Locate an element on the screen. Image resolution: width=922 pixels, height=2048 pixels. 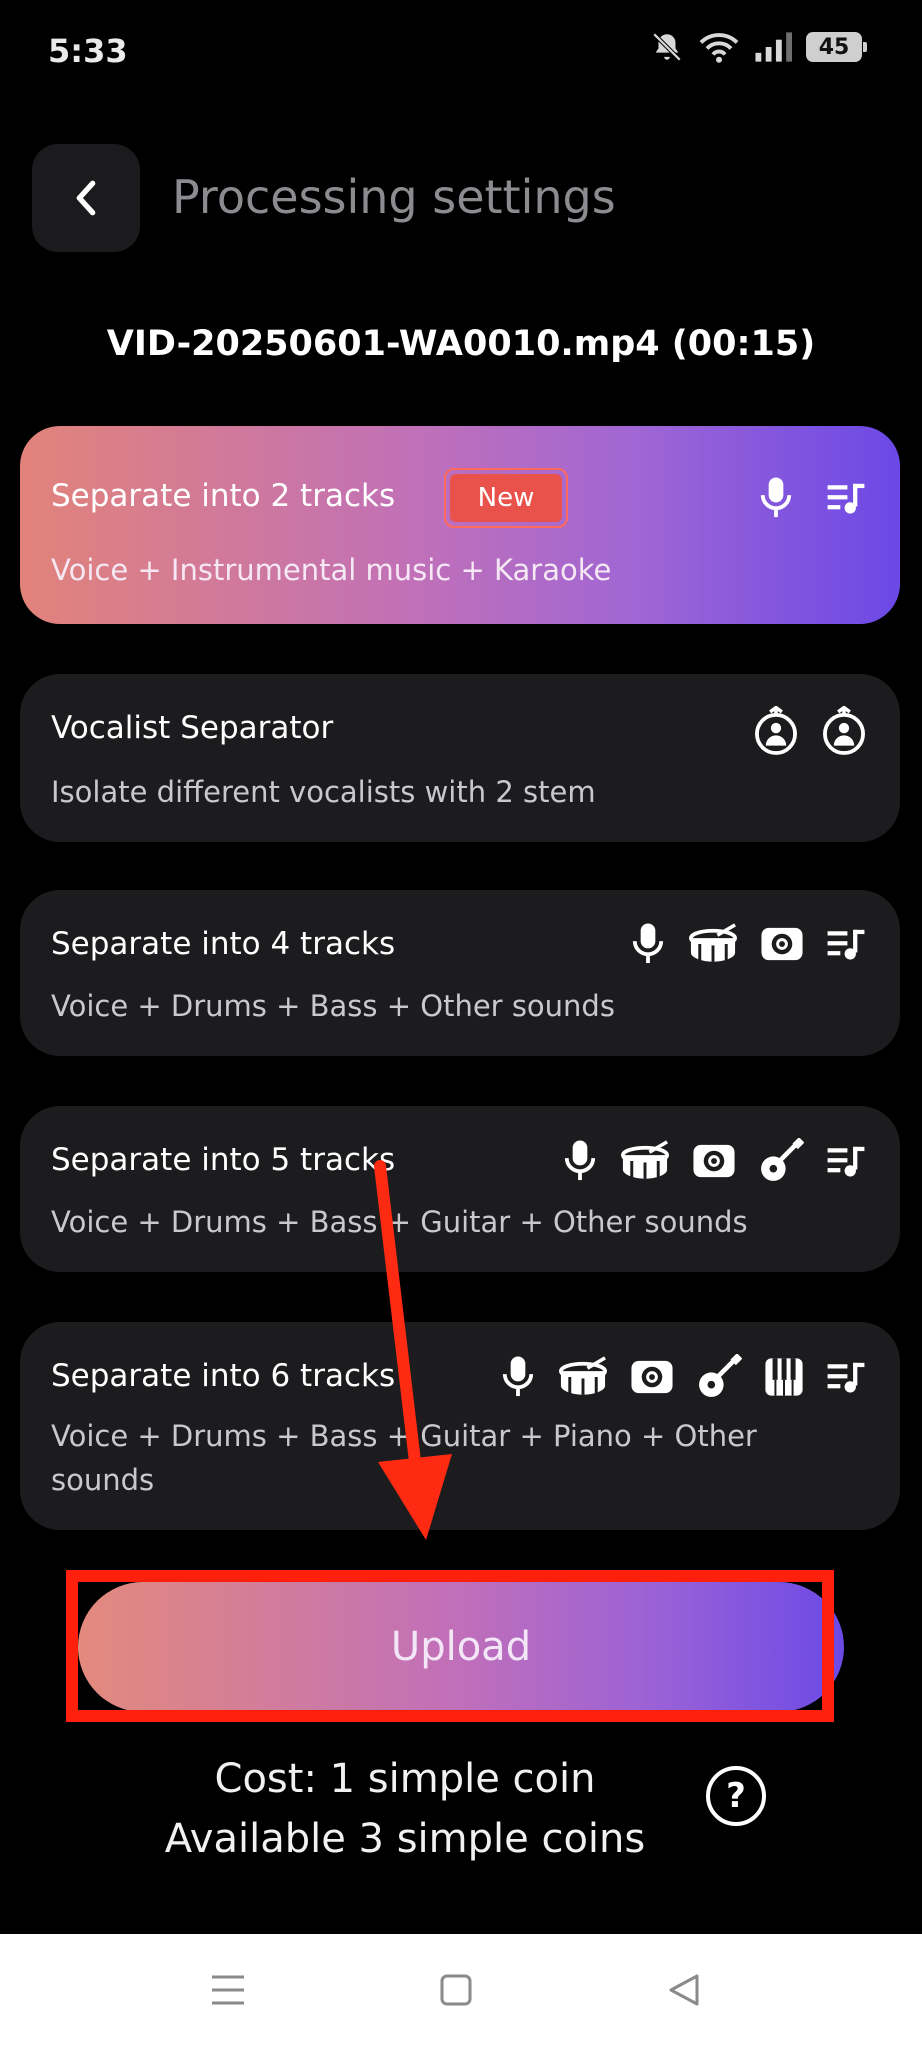
navigation-bar is located at coordinates (461, 1991).